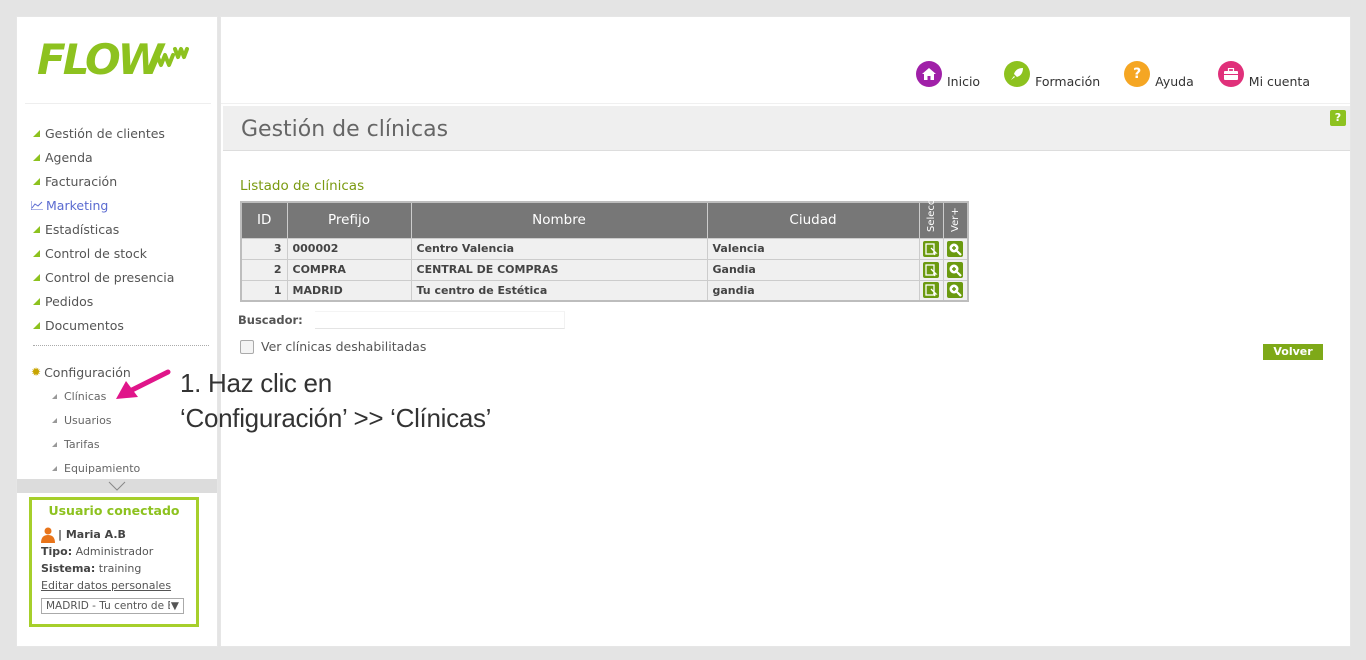 This screenshot has height=660, width=1366. I want to click on menu-item-control-stock: Control de stock, so click(102, 253).